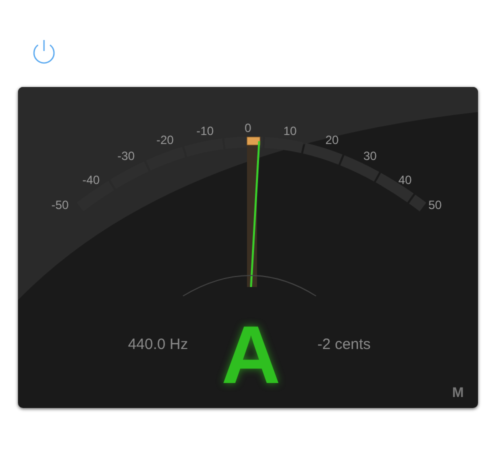  What do you see at coordinates (248, 128) in the screenshot?
I see `scale-label: 0` at bounding box center [248, 128].